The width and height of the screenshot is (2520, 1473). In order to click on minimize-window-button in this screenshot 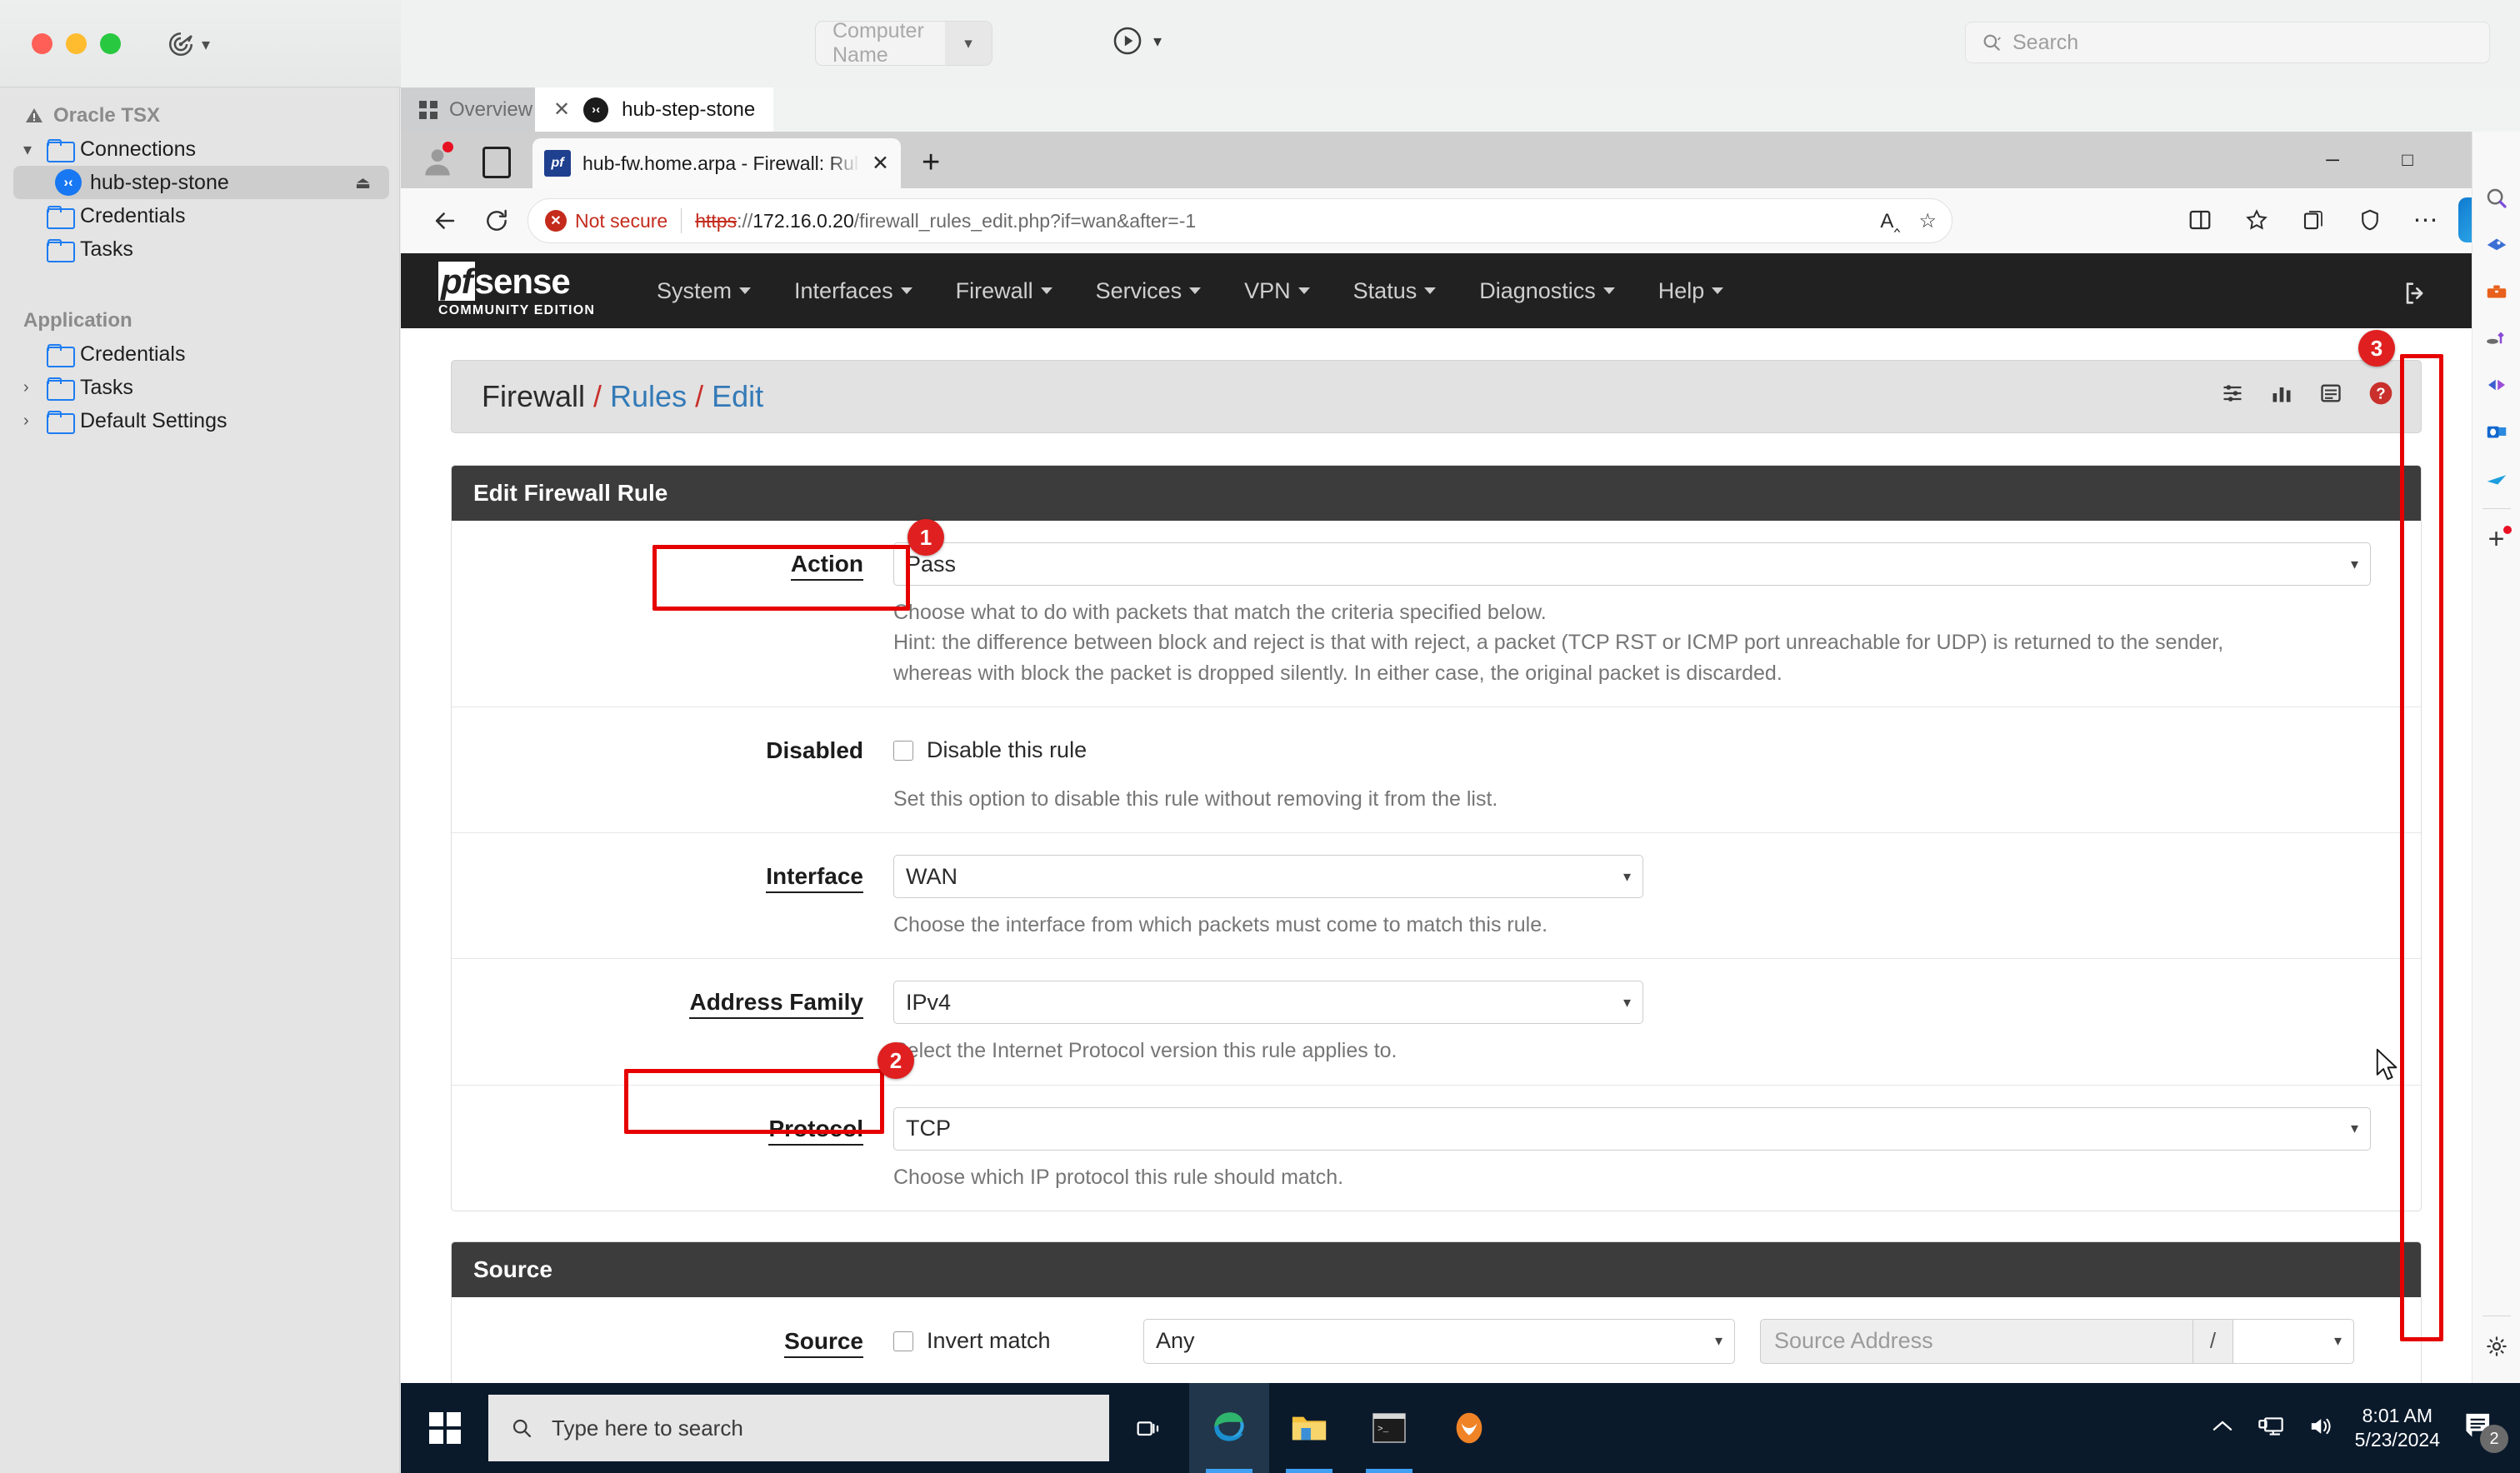, I will do `click(76, 44)`.